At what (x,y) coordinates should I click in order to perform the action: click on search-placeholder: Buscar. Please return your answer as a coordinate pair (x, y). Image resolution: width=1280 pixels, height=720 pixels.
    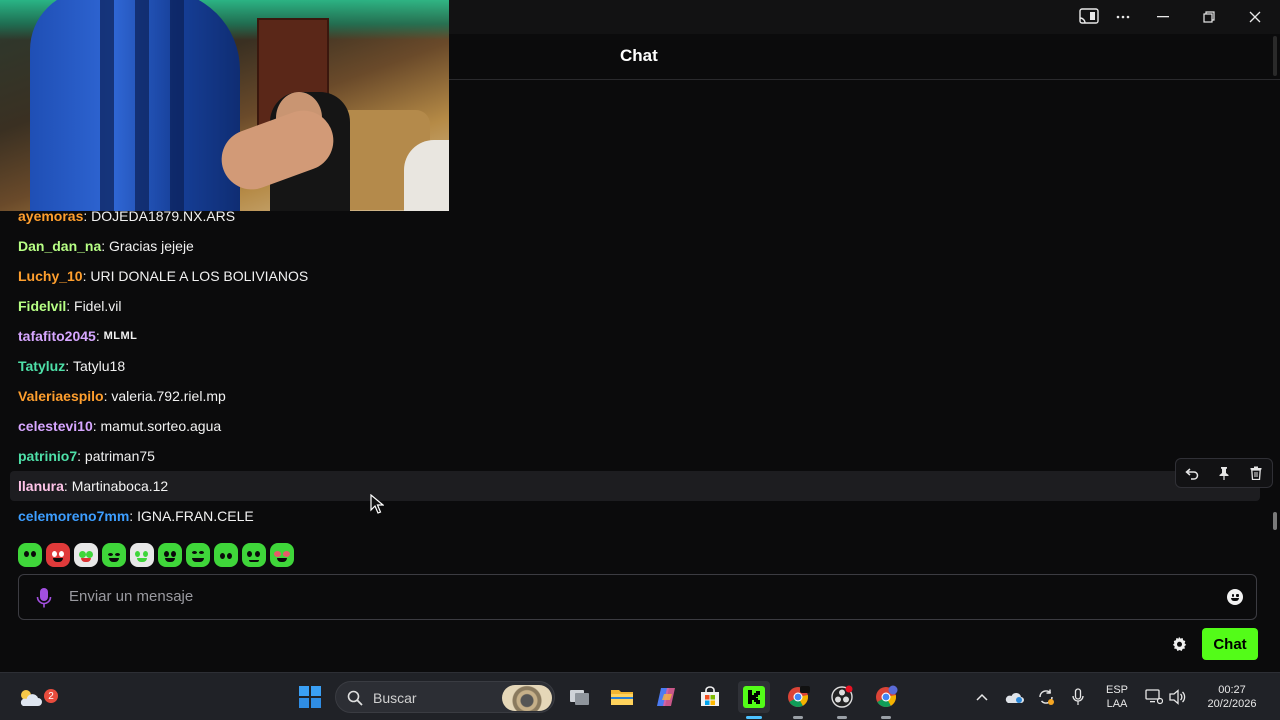
    Looking at the image, I should click on (395, 698).